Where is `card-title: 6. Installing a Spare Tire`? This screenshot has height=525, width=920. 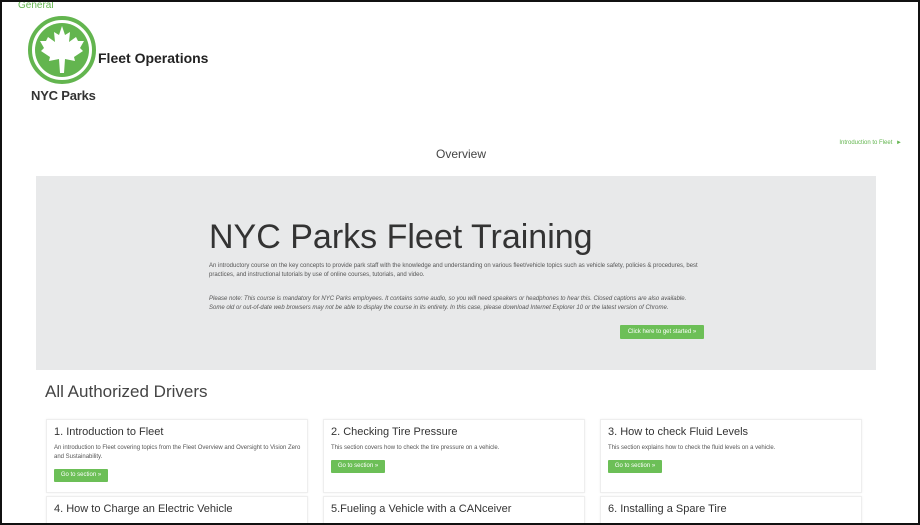 card-title: 6. Installing a Spare Tire is located at coordinates (667, 509).